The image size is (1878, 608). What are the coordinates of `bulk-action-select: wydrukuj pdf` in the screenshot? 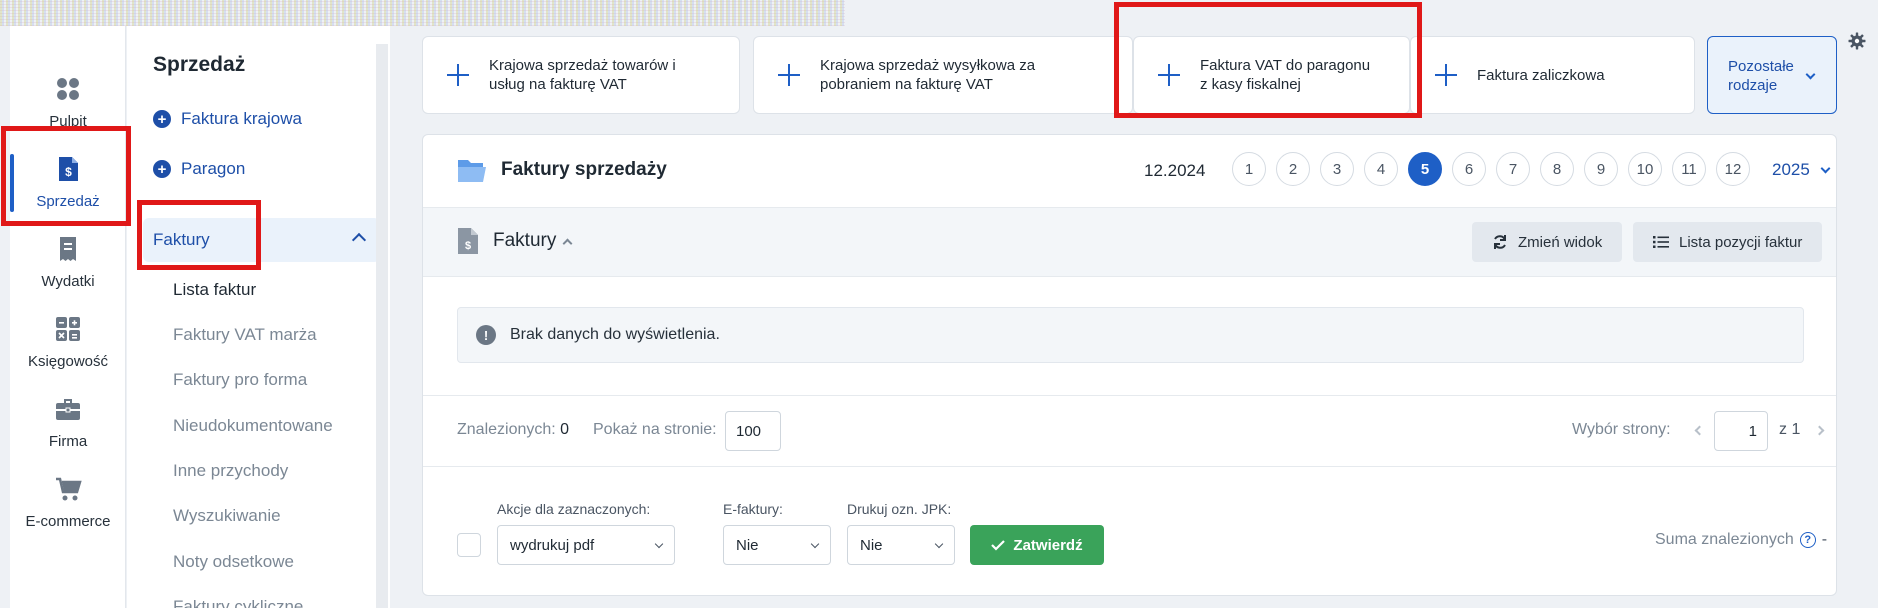 It's located at (586, 545).